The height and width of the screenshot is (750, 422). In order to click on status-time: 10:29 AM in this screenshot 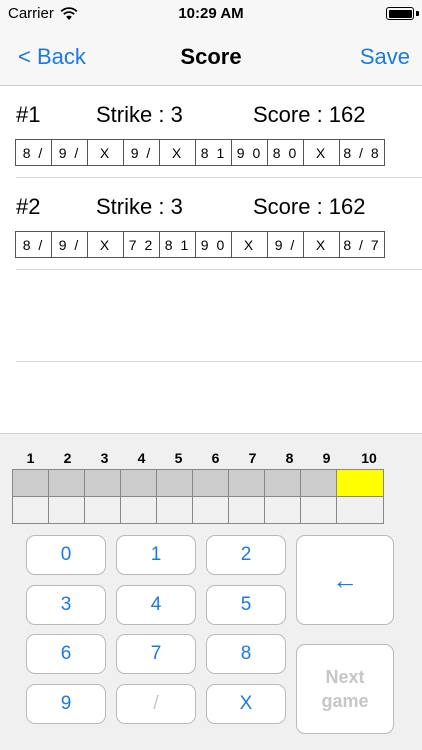, I will do `click(211, 13)`.